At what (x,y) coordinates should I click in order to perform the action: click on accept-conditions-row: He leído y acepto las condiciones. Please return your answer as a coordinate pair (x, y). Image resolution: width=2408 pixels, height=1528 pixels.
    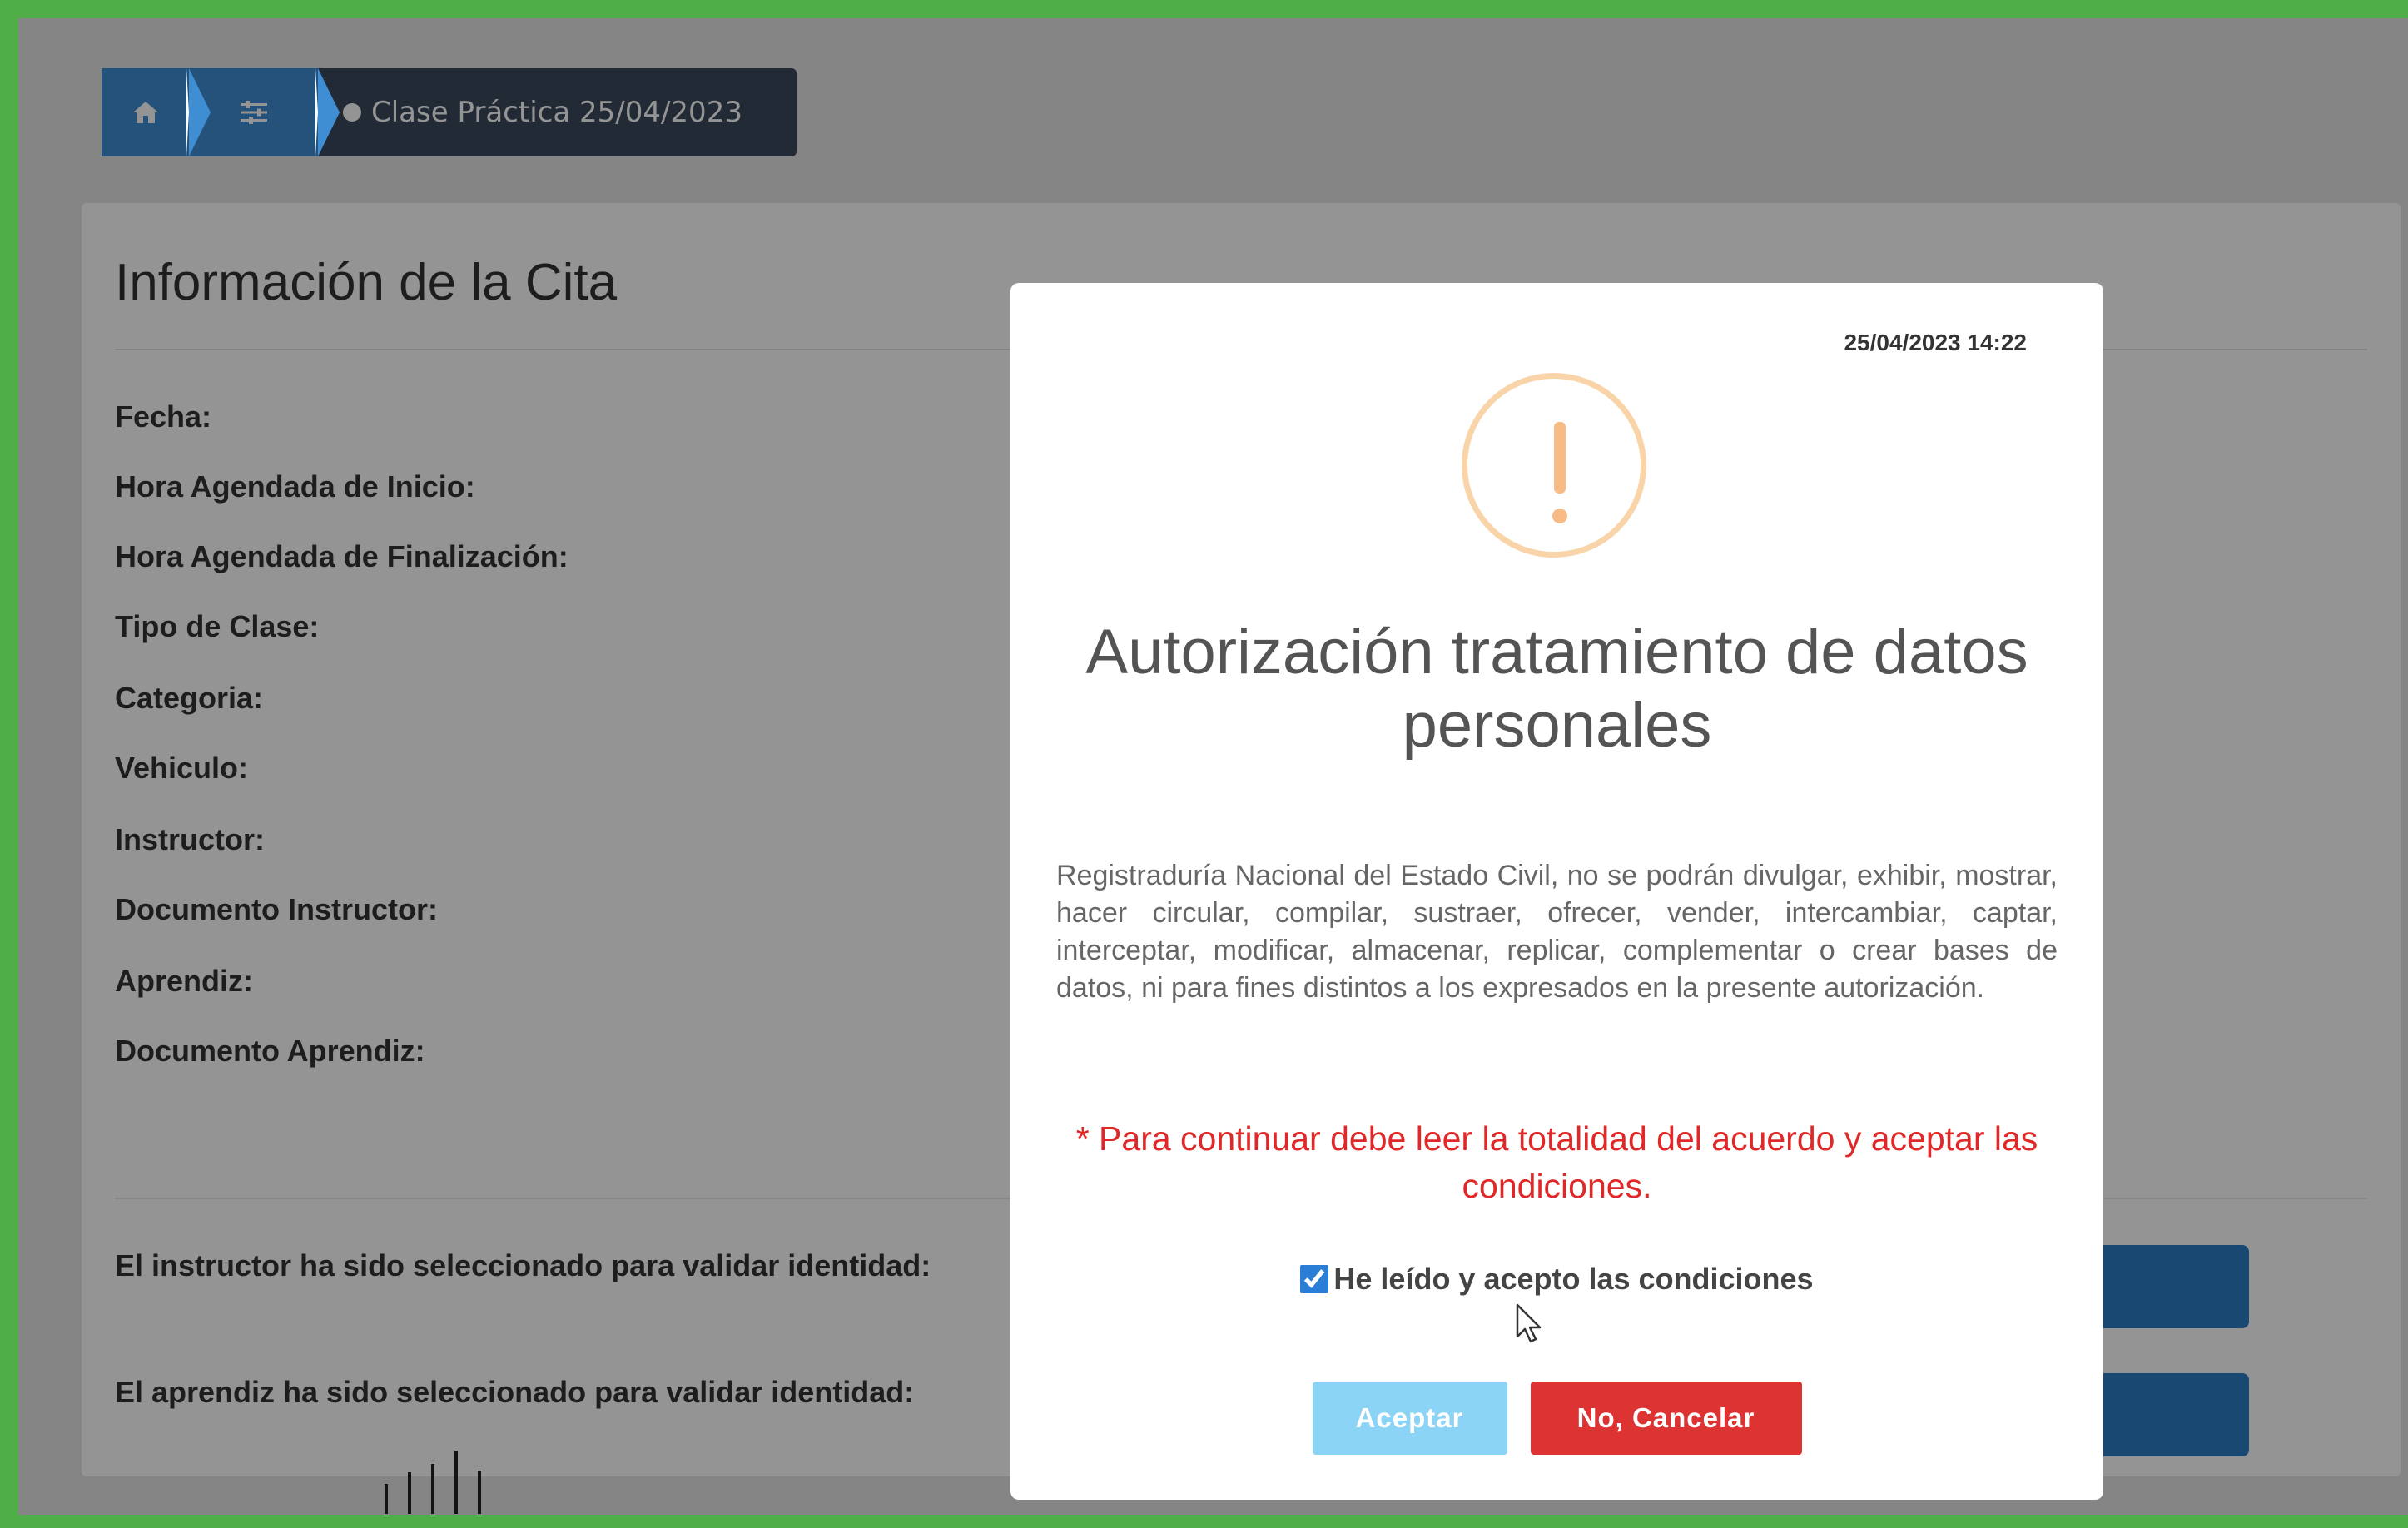
    Looking at the image, I should click on (1556, 1279).